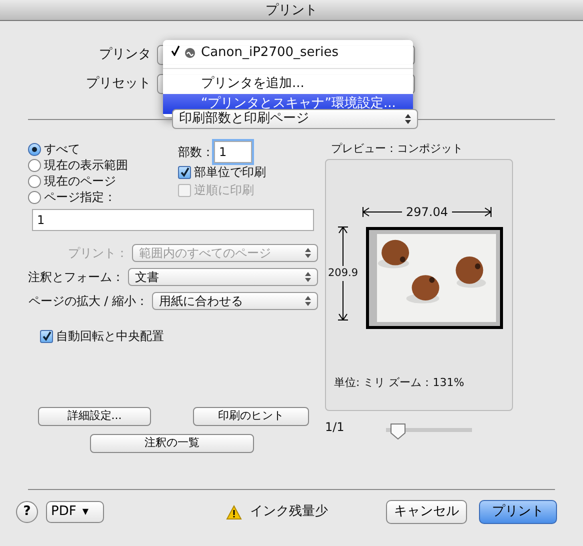  Describe the element at coordinates (234, 512) in the screenshot. I see `warning-icon` at that location.